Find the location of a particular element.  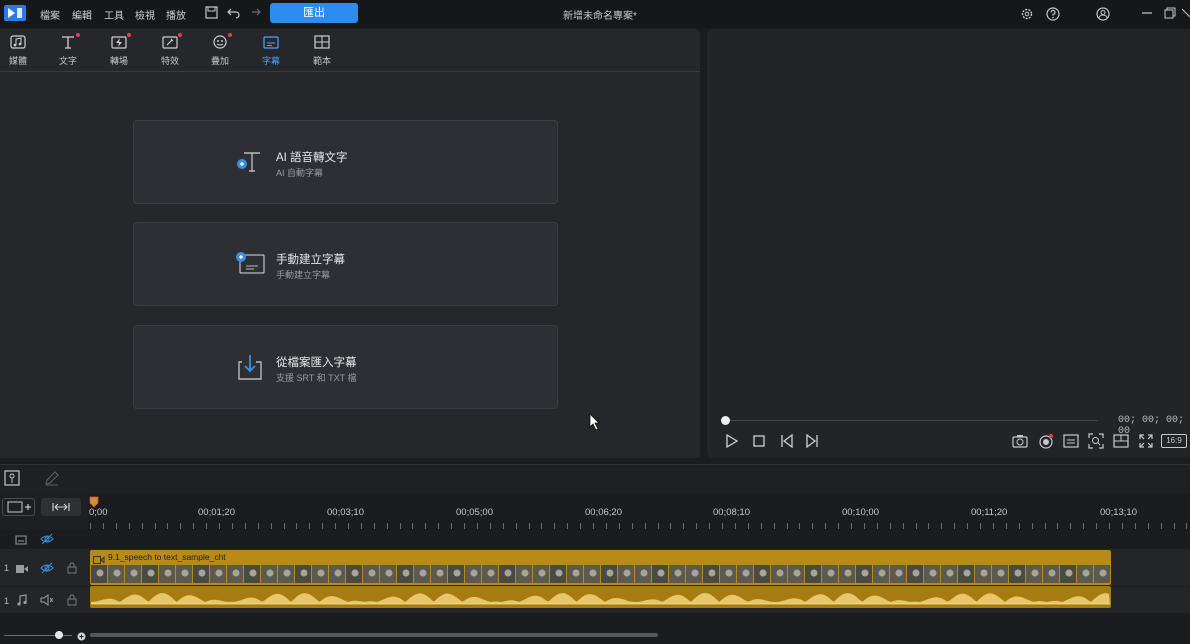

subtitle-preview-icon is located at coordinates (1071, 442).